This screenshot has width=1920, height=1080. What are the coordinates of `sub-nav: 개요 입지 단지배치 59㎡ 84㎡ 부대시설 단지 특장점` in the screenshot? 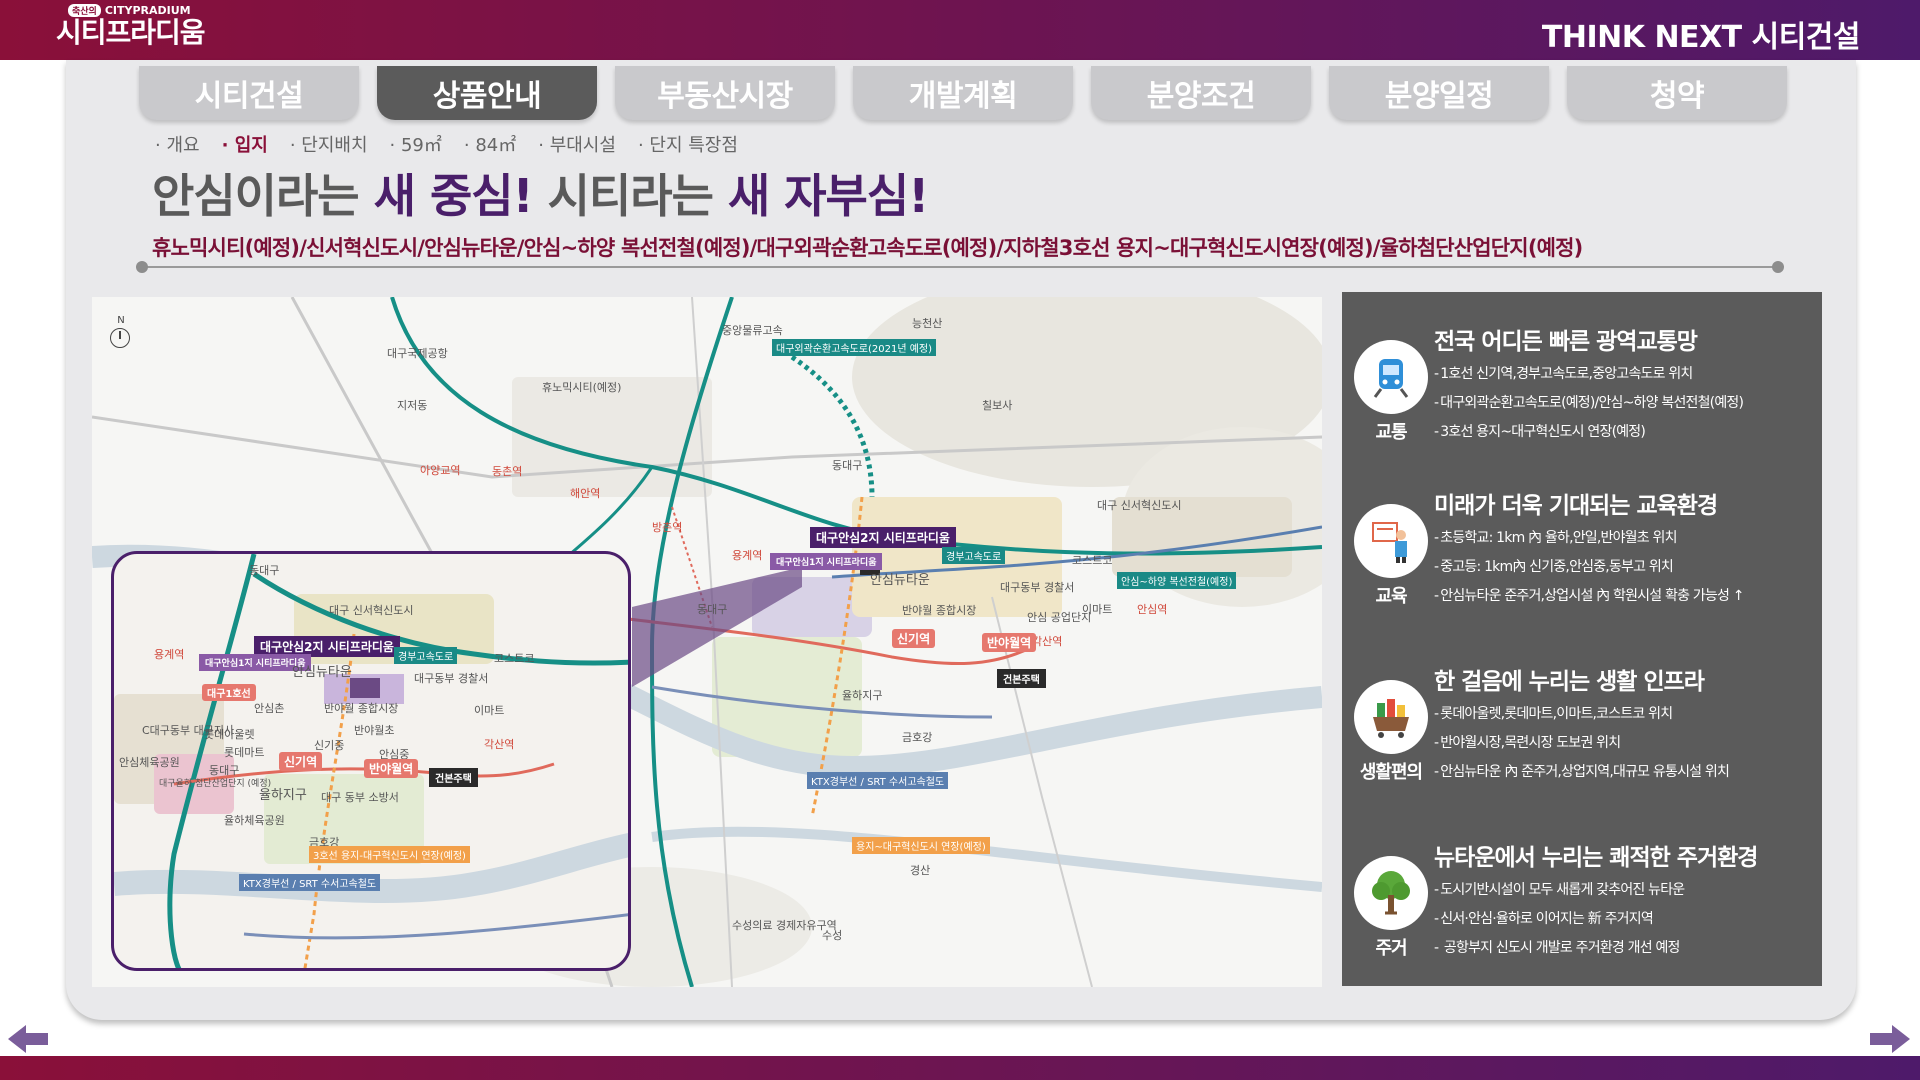 It's located at (446, 144).